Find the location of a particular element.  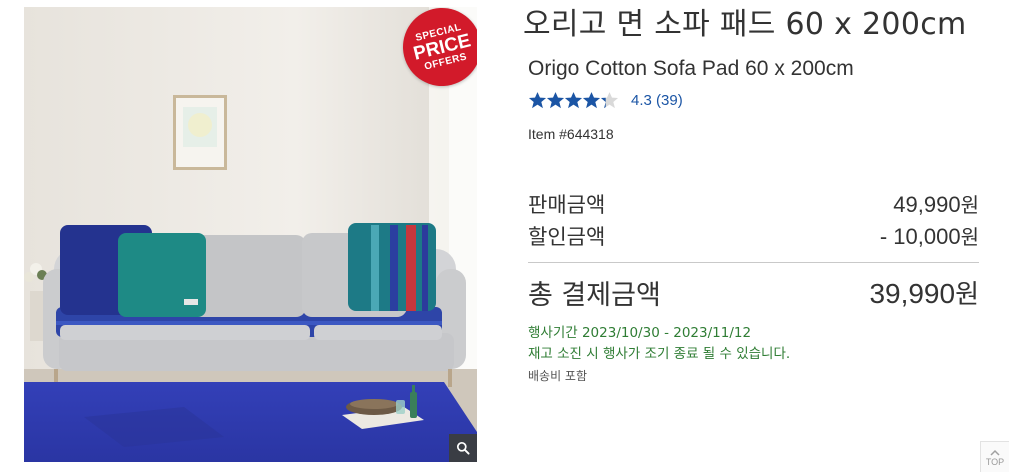

promo-period: 행사기간 2023/10/30 - 2023/11/12 is located at coordinates (640, 333).